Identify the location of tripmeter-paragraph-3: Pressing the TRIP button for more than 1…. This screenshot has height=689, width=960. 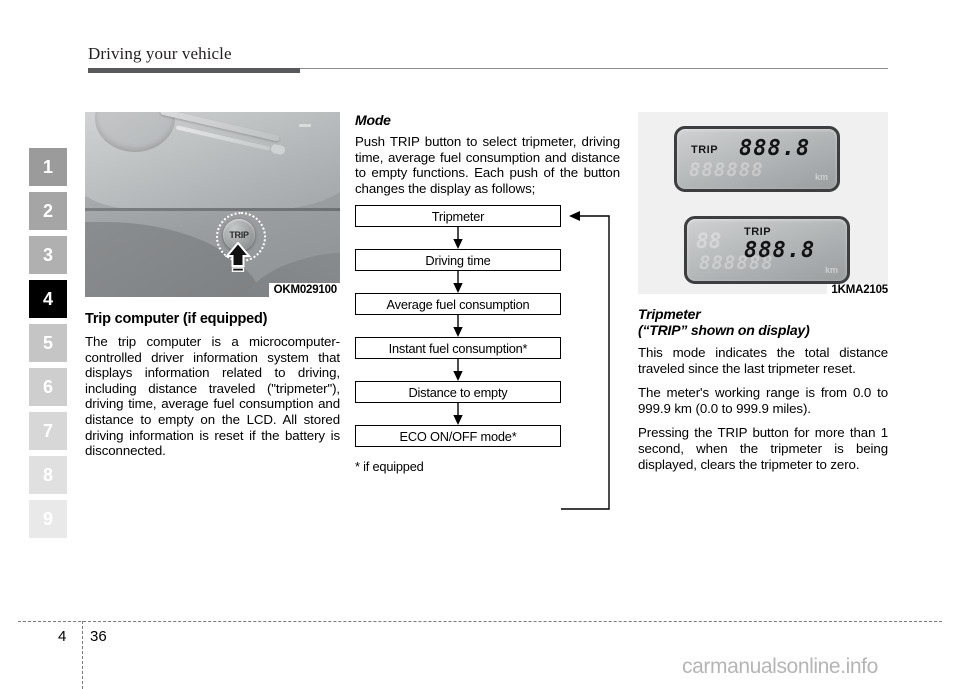
(763, 448).